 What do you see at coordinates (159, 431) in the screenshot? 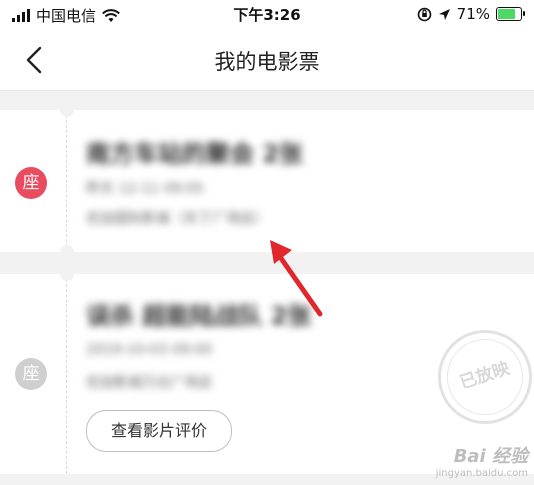
I see `view-review-button: 查看影片评价` at bounding box center [159, 431].